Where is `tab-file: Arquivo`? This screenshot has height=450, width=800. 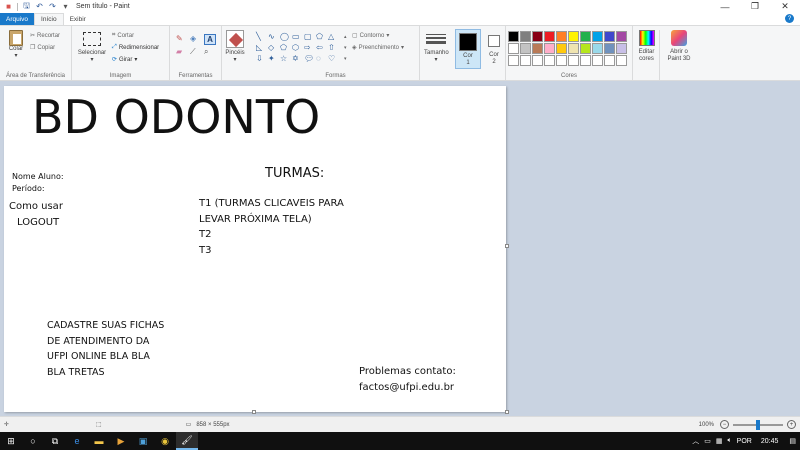
tab-file: Arquivo is located at coordinates (17, 19).